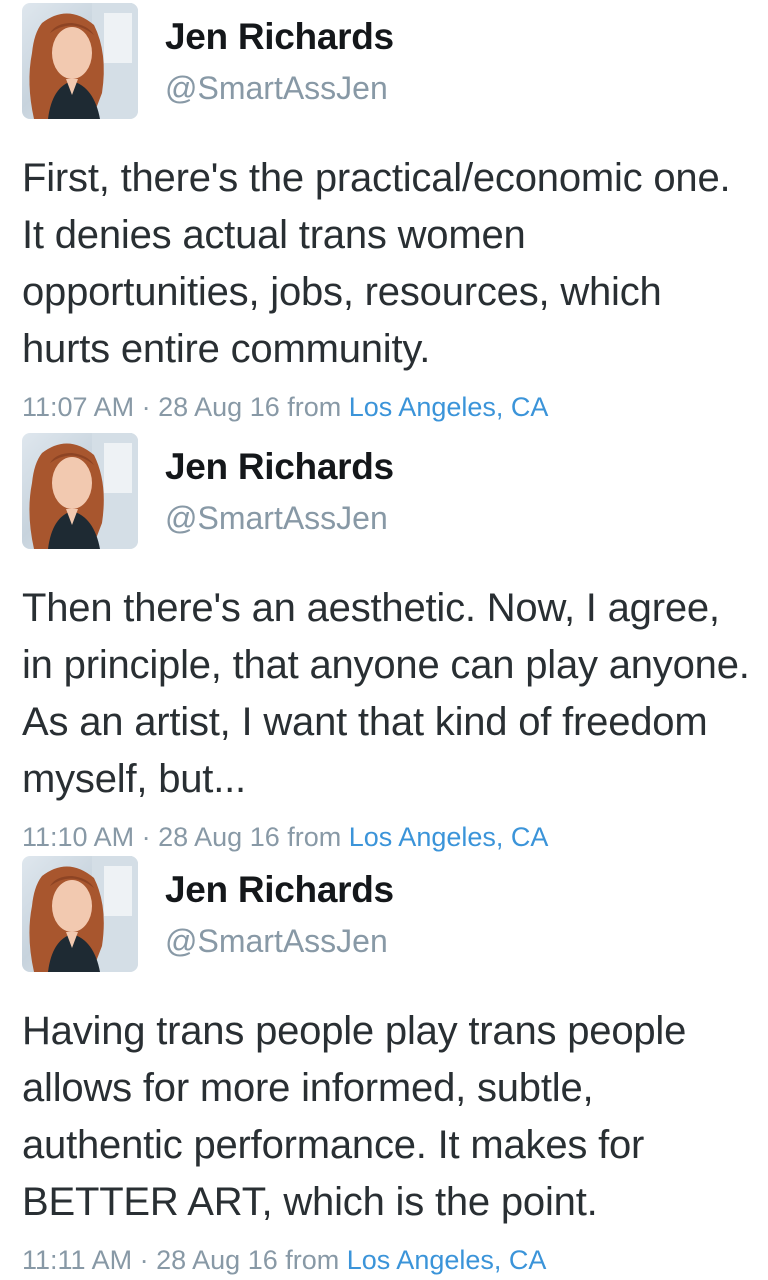 The image size is (768, 1280). I want to click on tweet-time: 11:11 AM, so click(77, 1260).